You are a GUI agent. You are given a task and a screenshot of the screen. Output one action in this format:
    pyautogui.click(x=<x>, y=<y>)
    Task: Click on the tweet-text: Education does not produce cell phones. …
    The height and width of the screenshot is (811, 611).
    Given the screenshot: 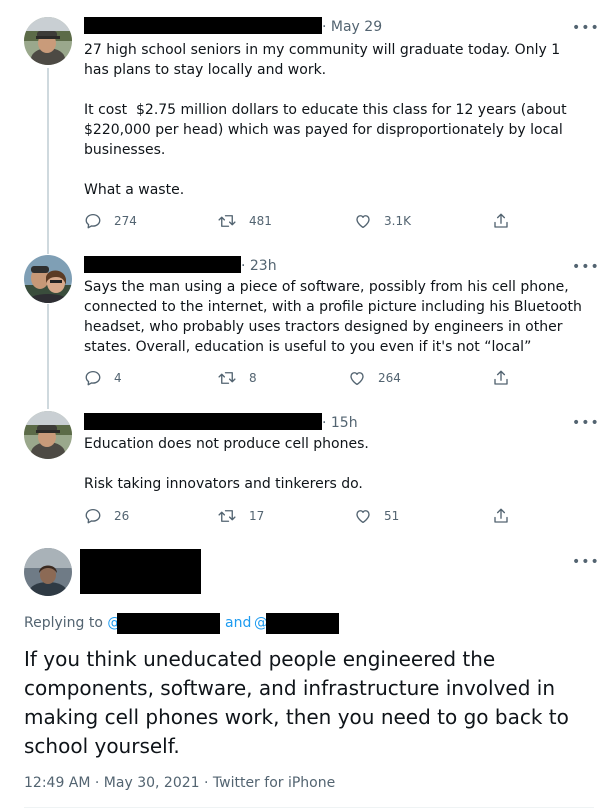 What is the action you would take?
    pyautogui.click(x=226, y=464)
    